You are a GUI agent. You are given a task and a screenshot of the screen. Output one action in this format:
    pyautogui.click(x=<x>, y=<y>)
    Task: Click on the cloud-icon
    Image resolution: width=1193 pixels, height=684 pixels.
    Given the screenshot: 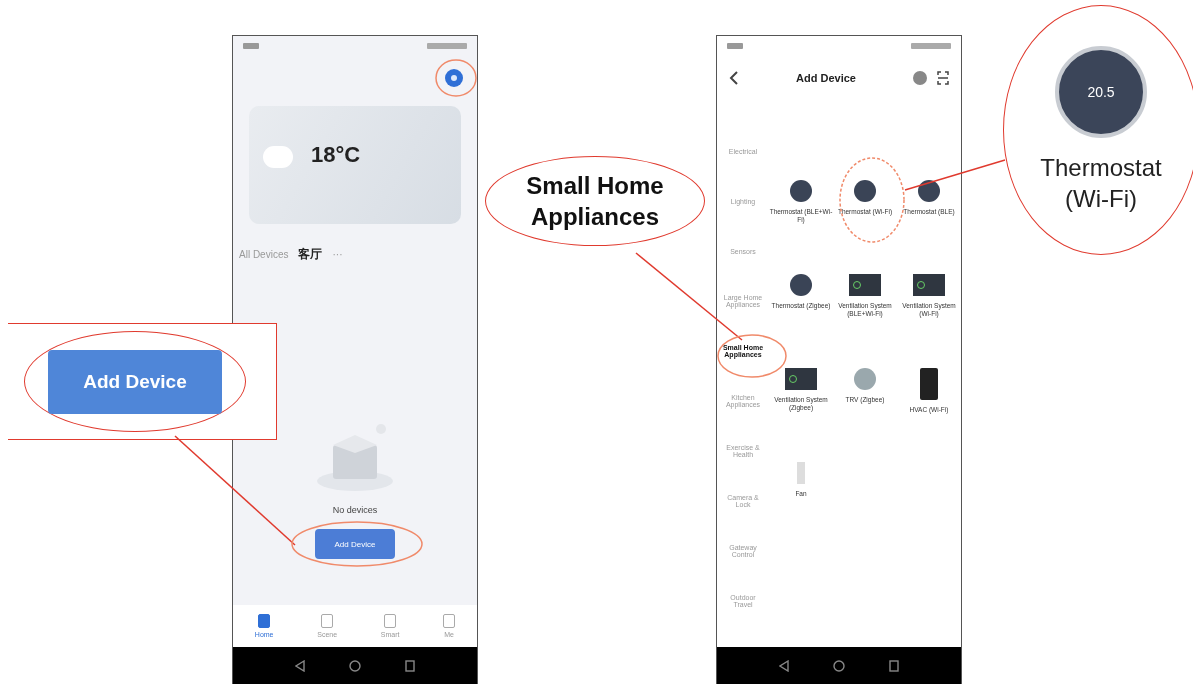 What is the action you would take?
    pyautogui.click(x=278, y=157)
    